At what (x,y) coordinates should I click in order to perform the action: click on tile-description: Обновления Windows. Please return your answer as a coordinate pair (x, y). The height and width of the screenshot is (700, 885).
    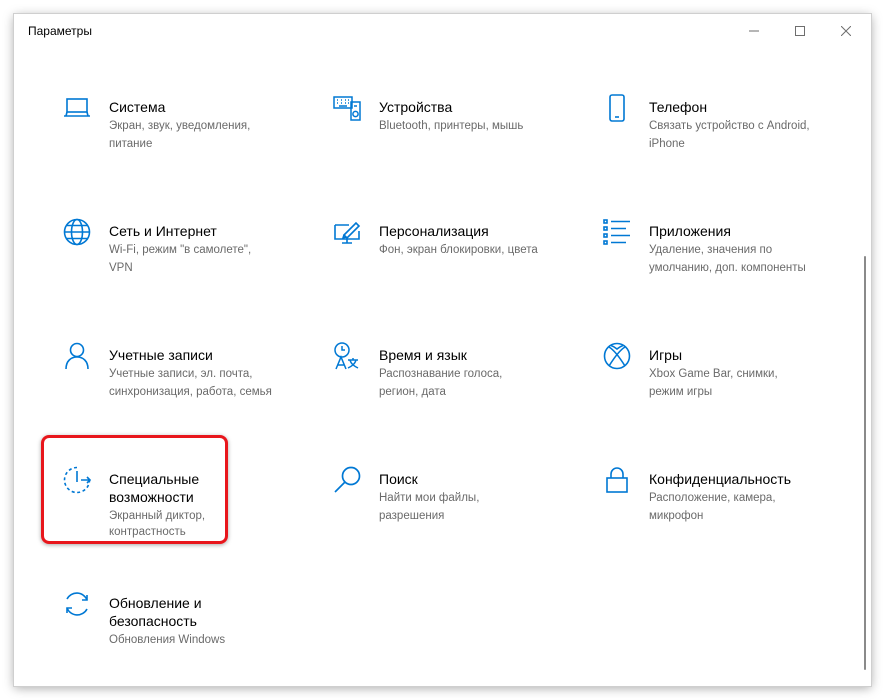
    Looking at the image, I should click on (167, 640).